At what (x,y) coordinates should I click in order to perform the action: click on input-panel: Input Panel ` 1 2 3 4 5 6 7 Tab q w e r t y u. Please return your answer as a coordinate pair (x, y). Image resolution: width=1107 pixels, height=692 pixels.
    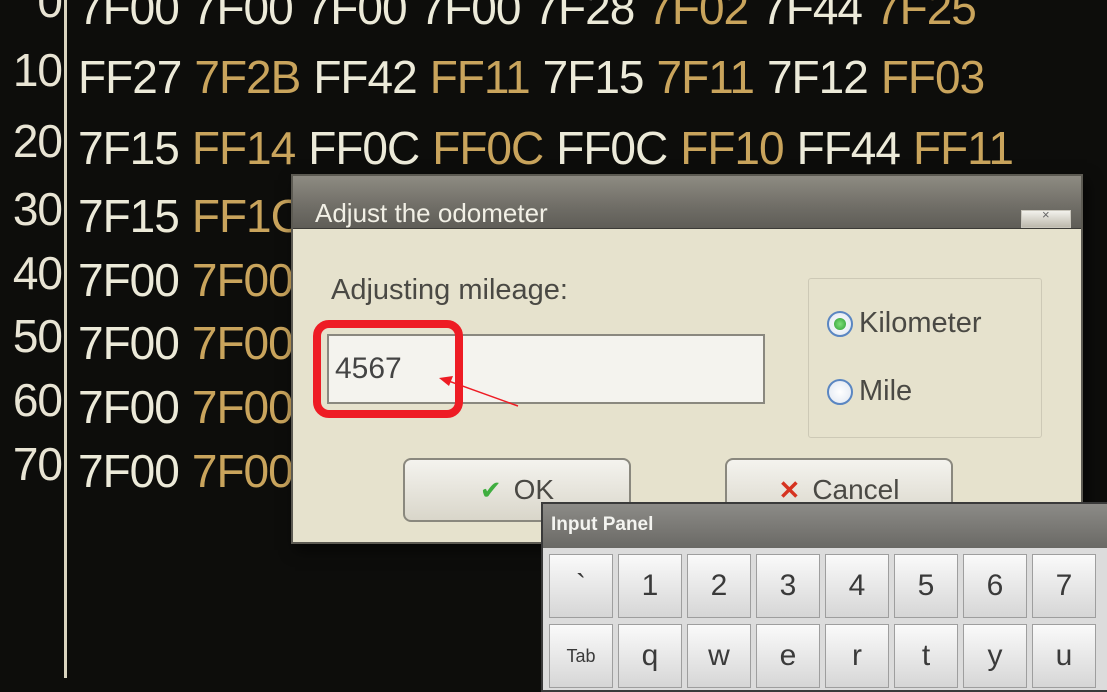
    Looking at the image, I should click on (824, 597).